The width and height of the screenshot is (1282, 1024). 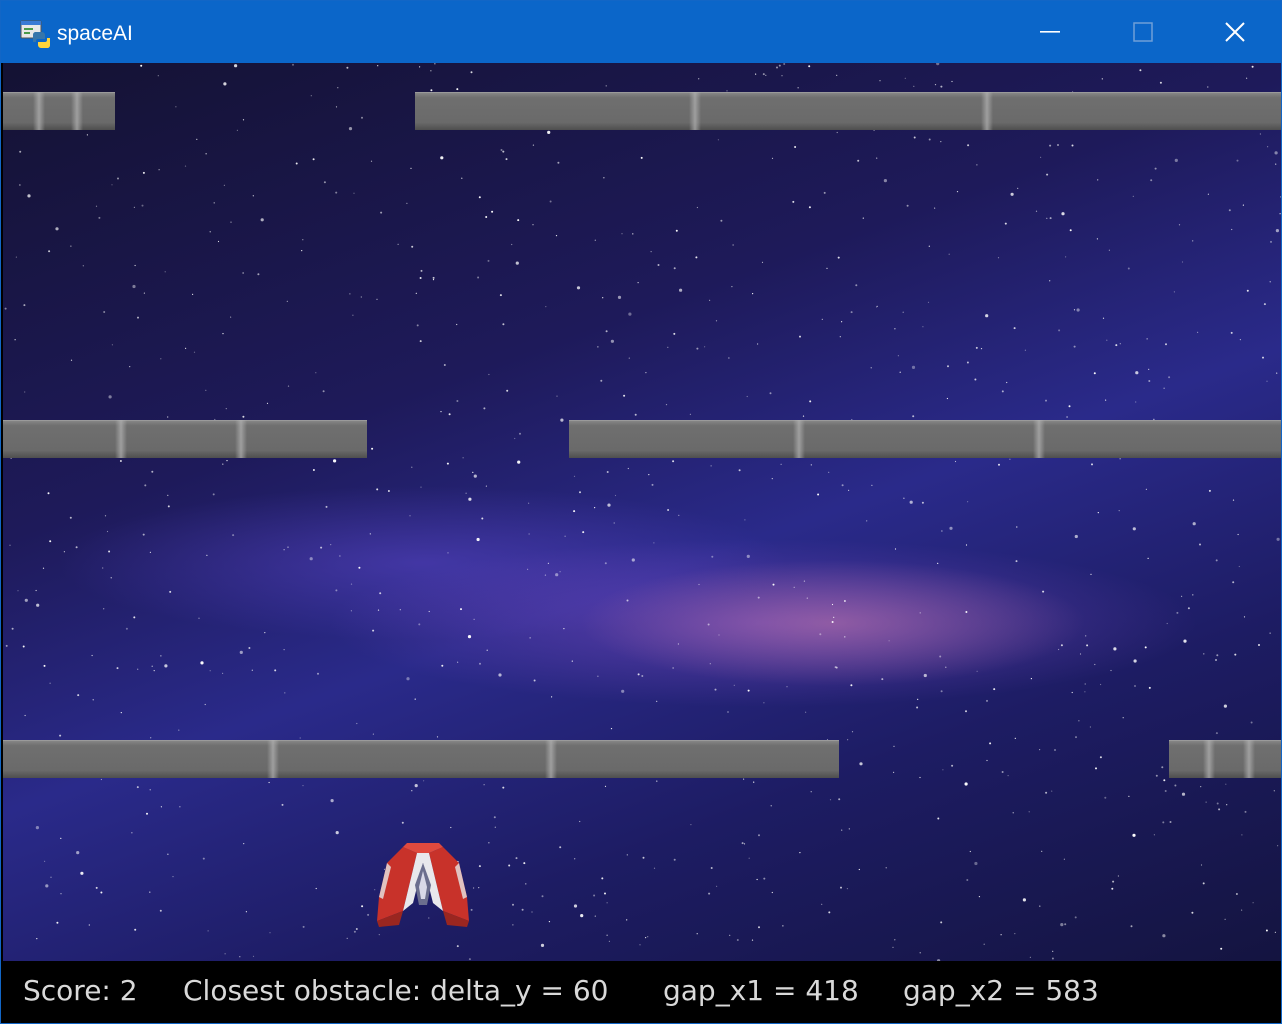 I want to click on obstacle-row3-left, so click(x=421, y=759).